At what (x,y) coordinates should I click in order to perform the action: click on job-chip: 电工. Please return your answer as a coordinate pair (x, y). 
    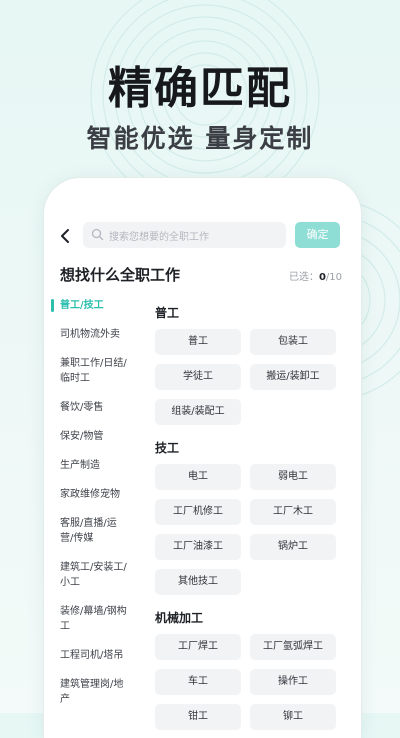
    Looking at the image, I should click on (198, 477).